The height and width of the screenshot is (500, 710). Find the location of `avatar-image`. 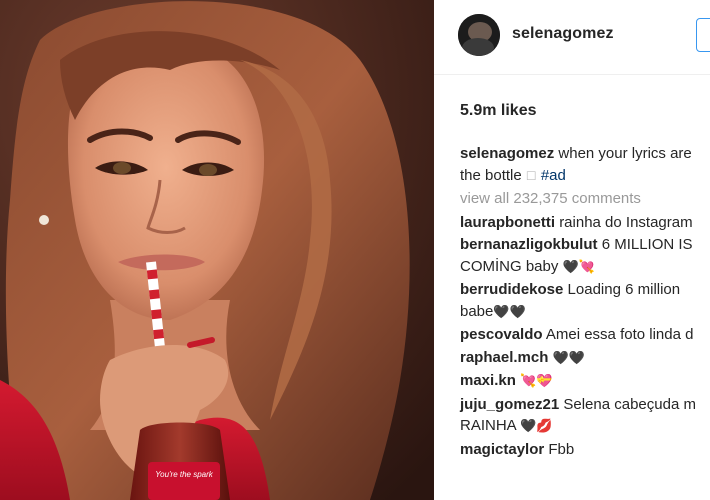

avatar-image is located at coordinates (479, 35).